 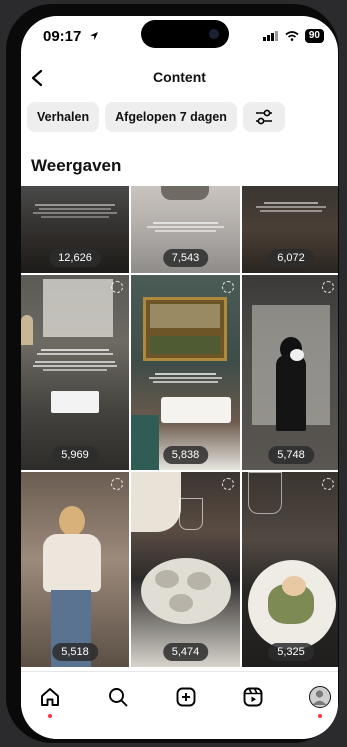 I want to click on wifi-icon, so click(x=292, y=36).